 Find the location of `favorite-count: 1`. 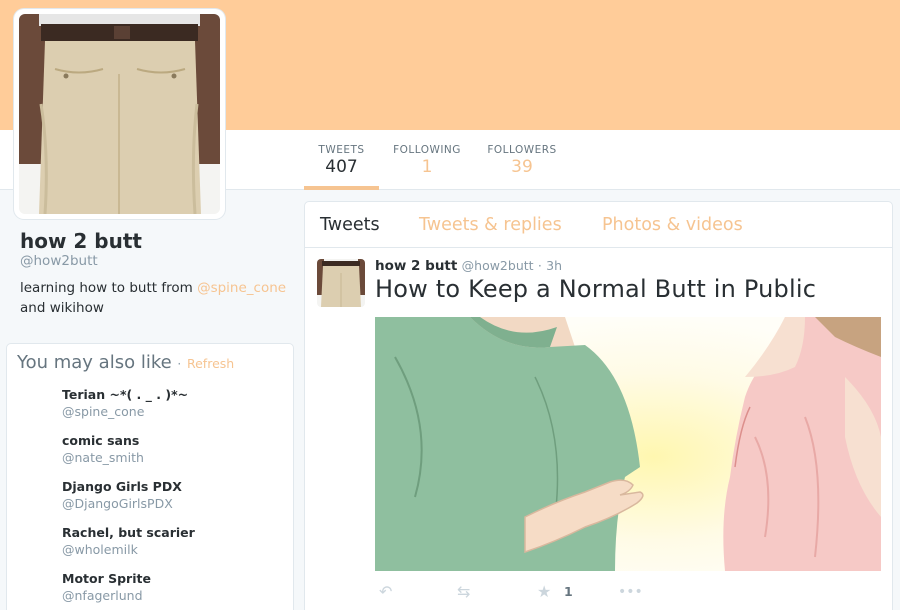

favorite-count: 1 is located at coordinates (568, 591).